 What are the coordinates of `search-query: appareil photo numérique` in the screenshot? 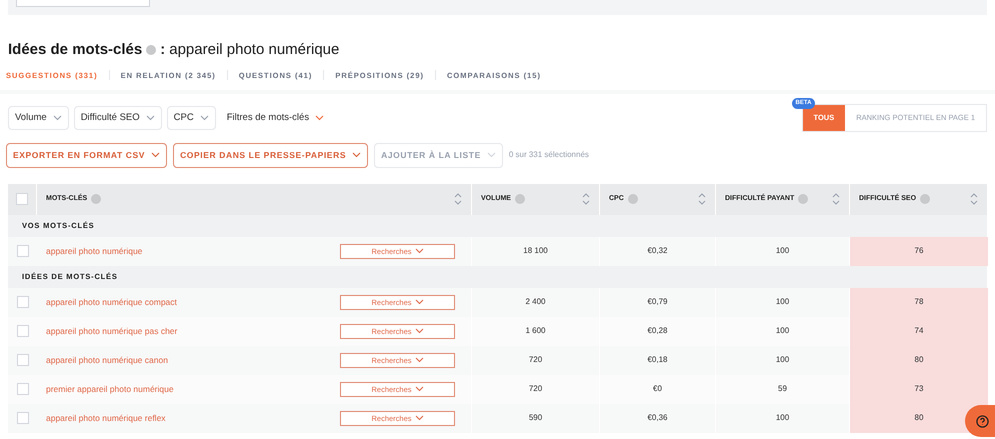 It's located at (254, 50).